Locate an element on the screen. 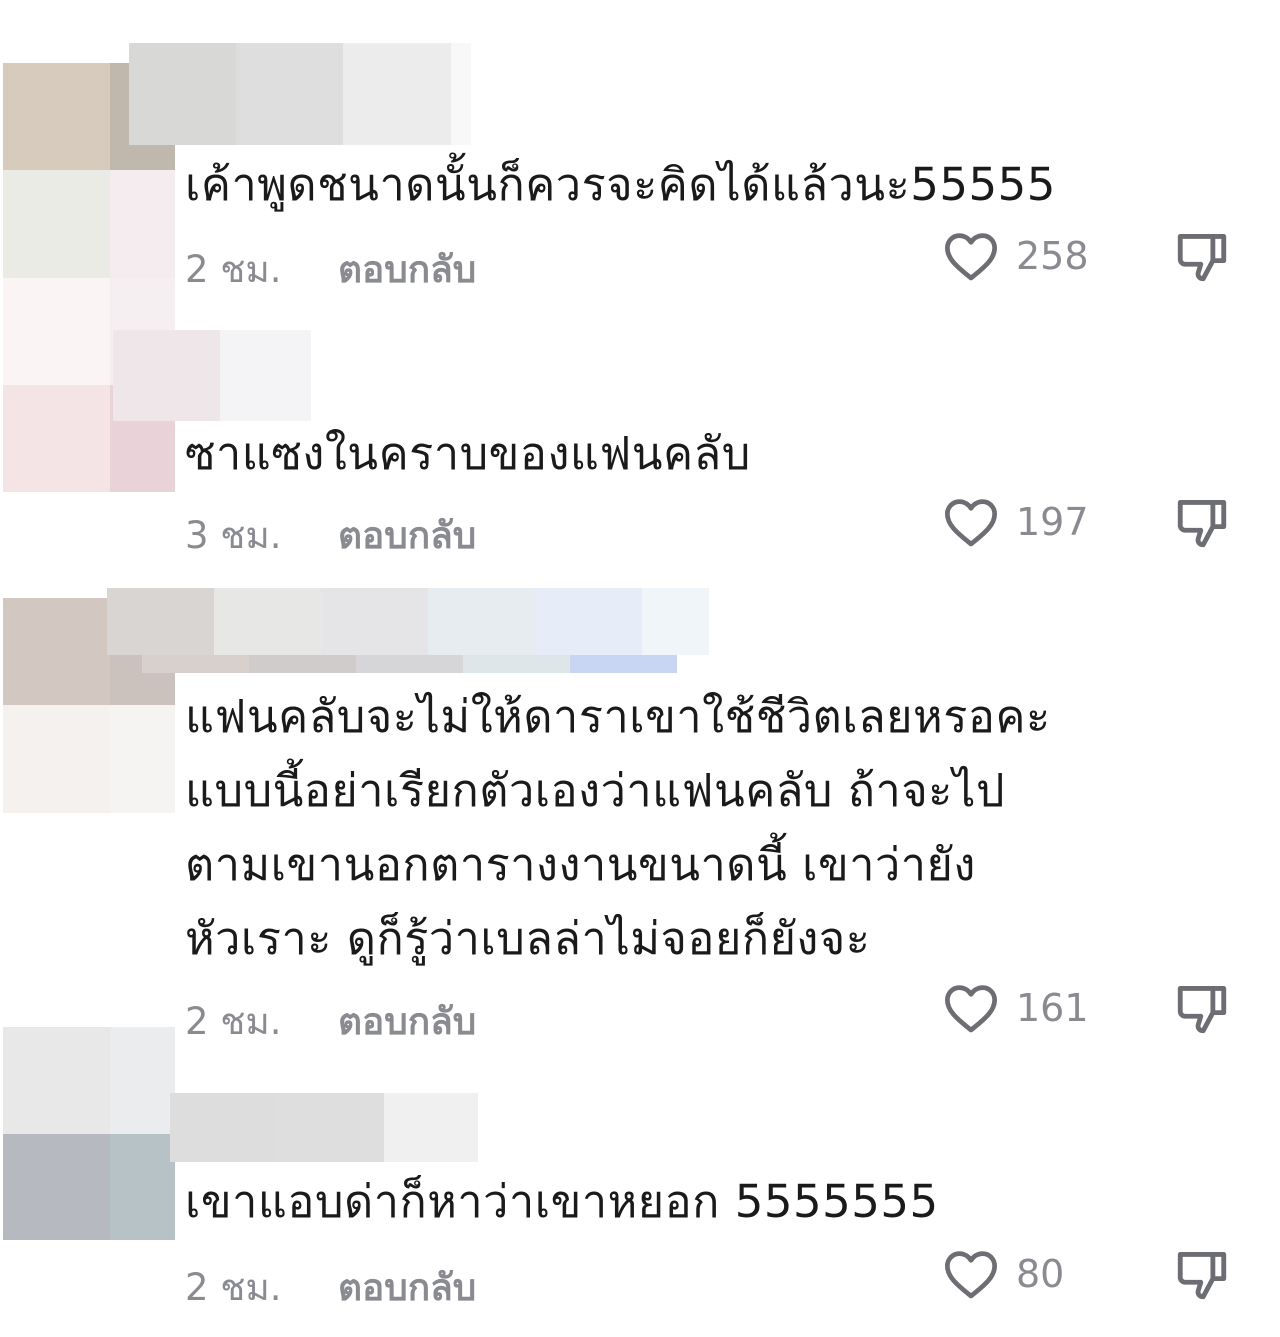  like-count: 197 is located at coordinates (1052, 522).